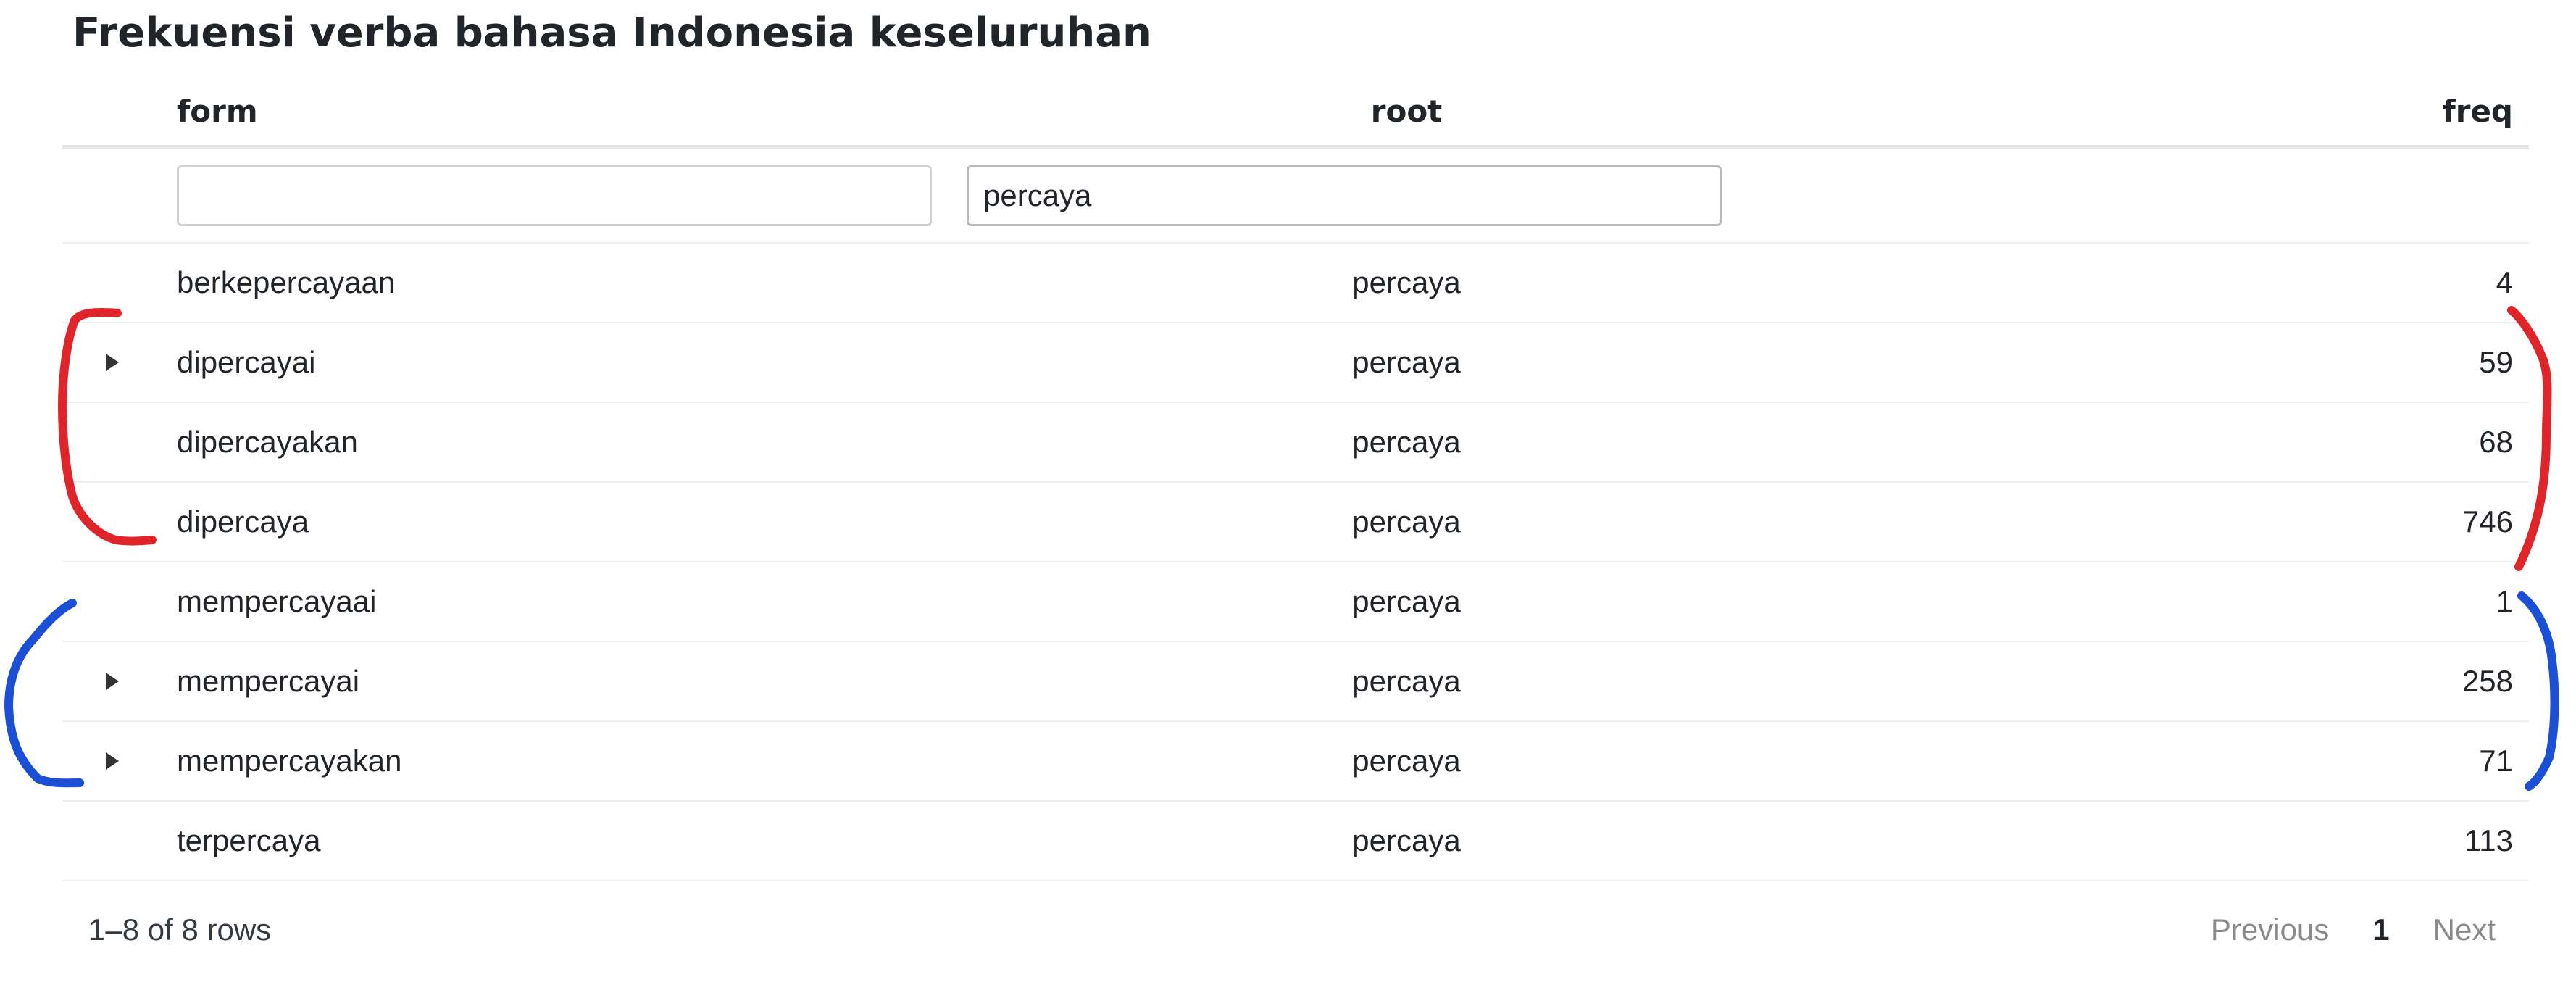  I want to click on previous-button: Previous, so click(2270, 930).